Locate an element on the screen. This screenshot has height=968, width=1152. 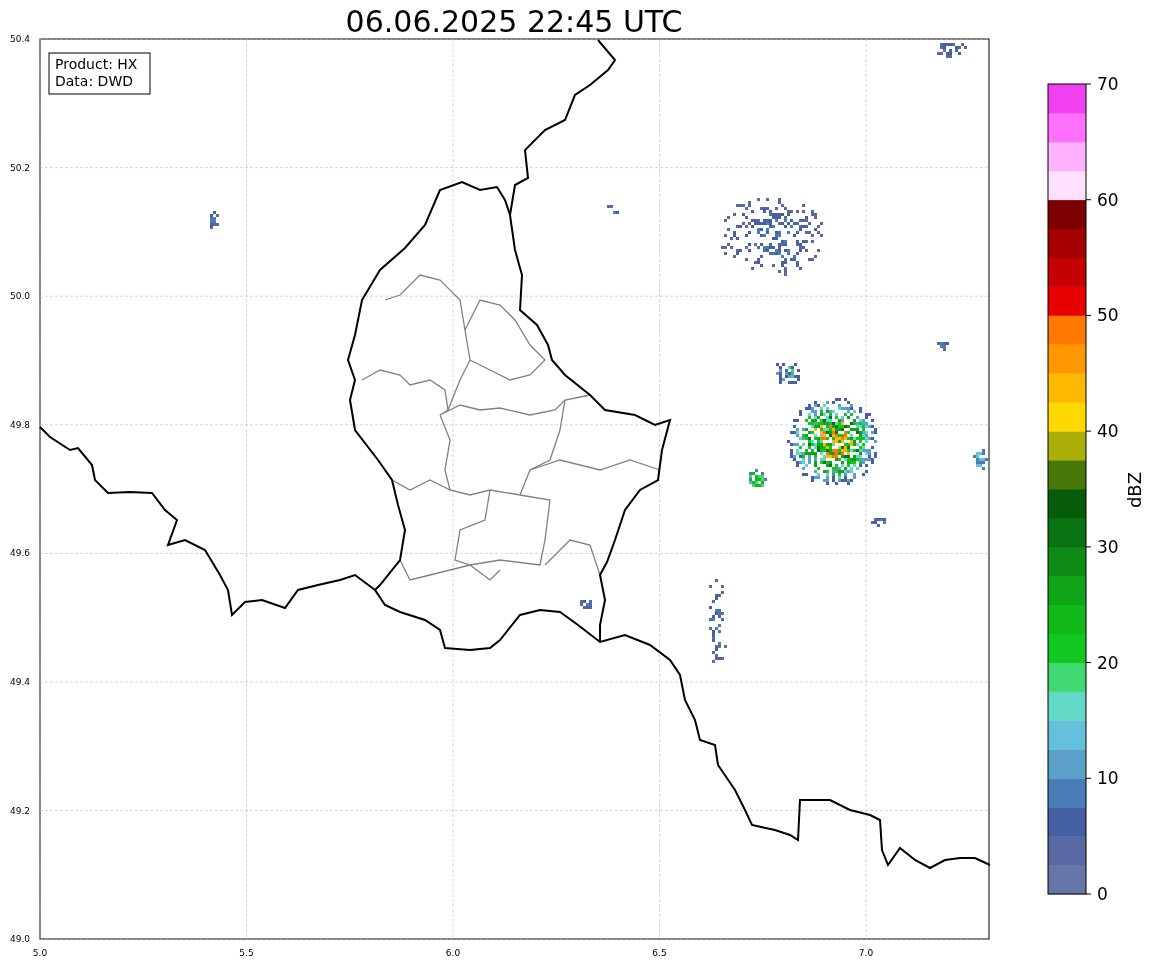
x-tick-label: 7.0 is located at coordinates (866, 953).